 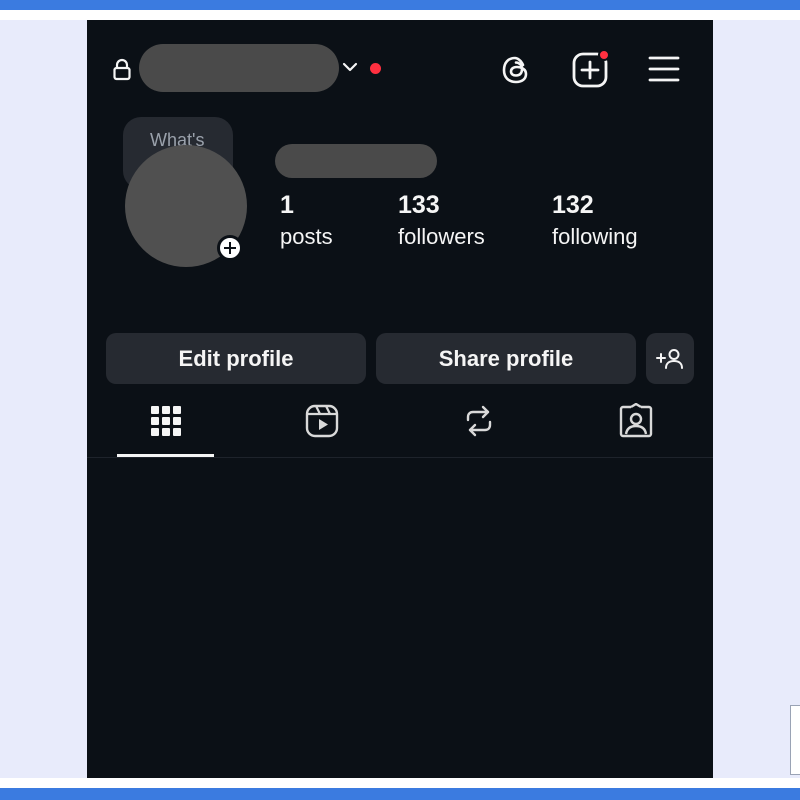 I want to click on add-person-icon, so click(x=669, y=358).